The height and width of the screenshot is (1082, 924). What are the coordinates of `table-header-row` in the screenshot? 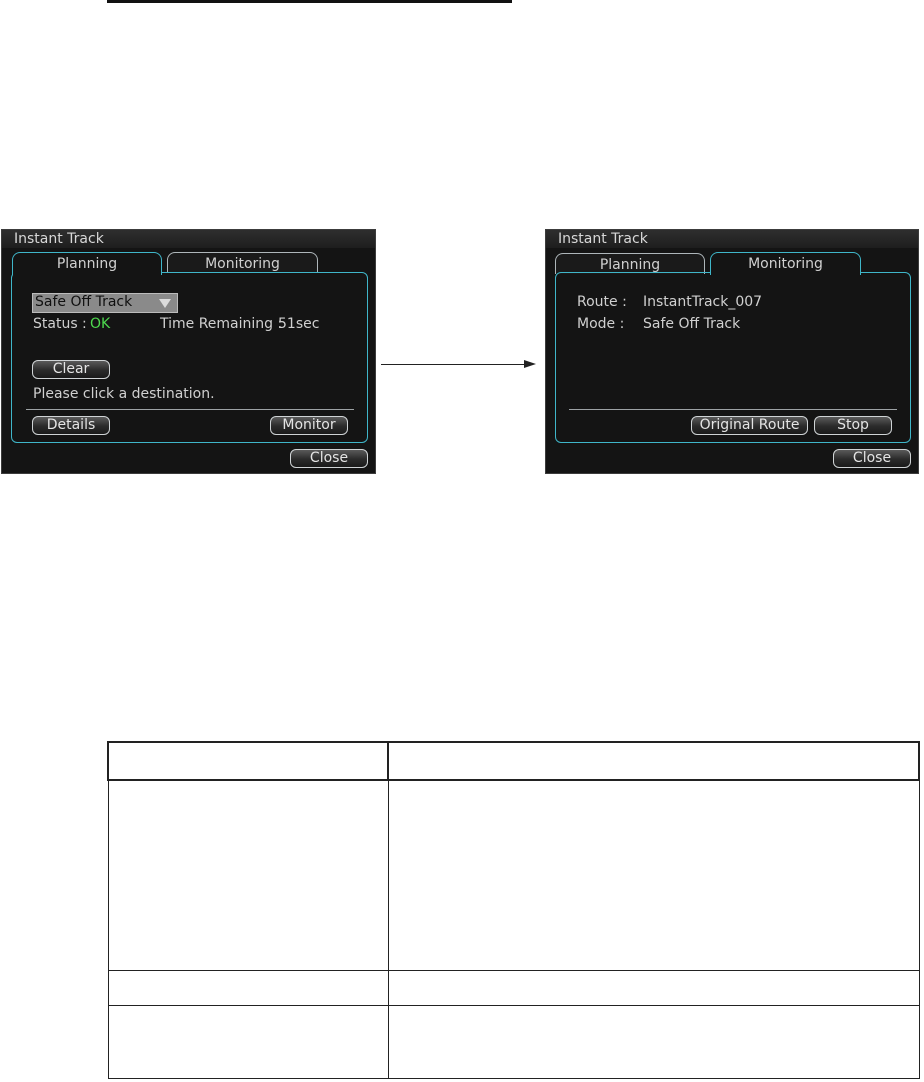 It's located at (513, 761).